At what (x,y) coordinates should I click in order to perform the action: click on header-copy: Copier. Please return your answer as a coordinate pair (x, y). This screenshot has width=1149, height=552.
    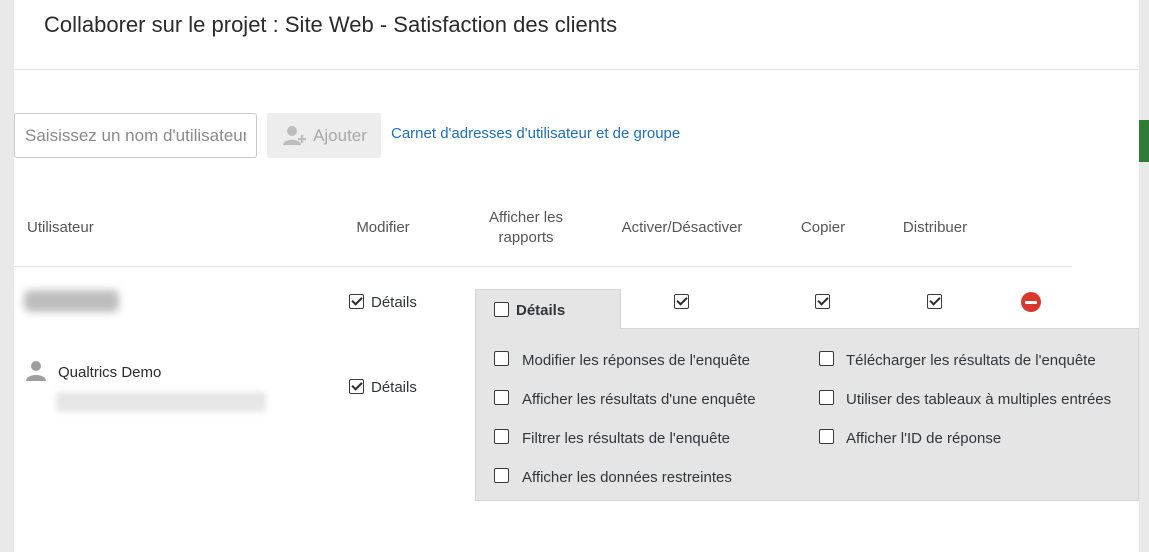
    Looking at the image, I should click on (823, 227).